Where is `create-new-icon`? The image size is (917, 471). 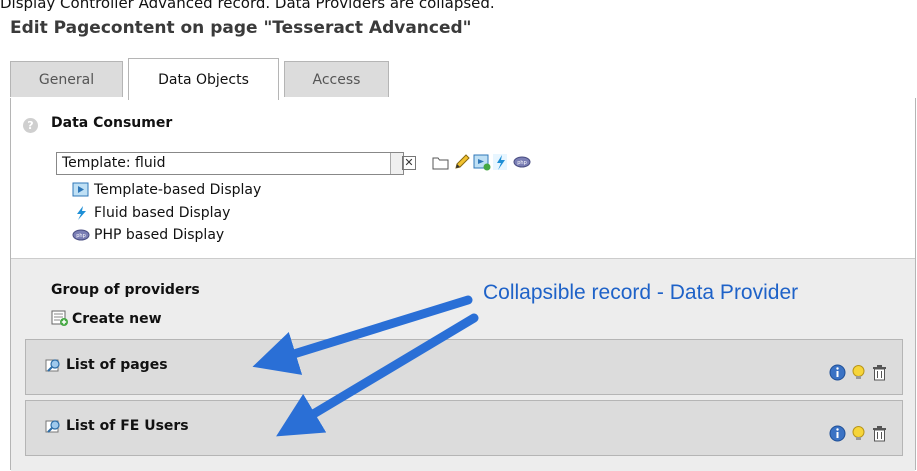
create-new-icon is located at coordinates (59, 318).